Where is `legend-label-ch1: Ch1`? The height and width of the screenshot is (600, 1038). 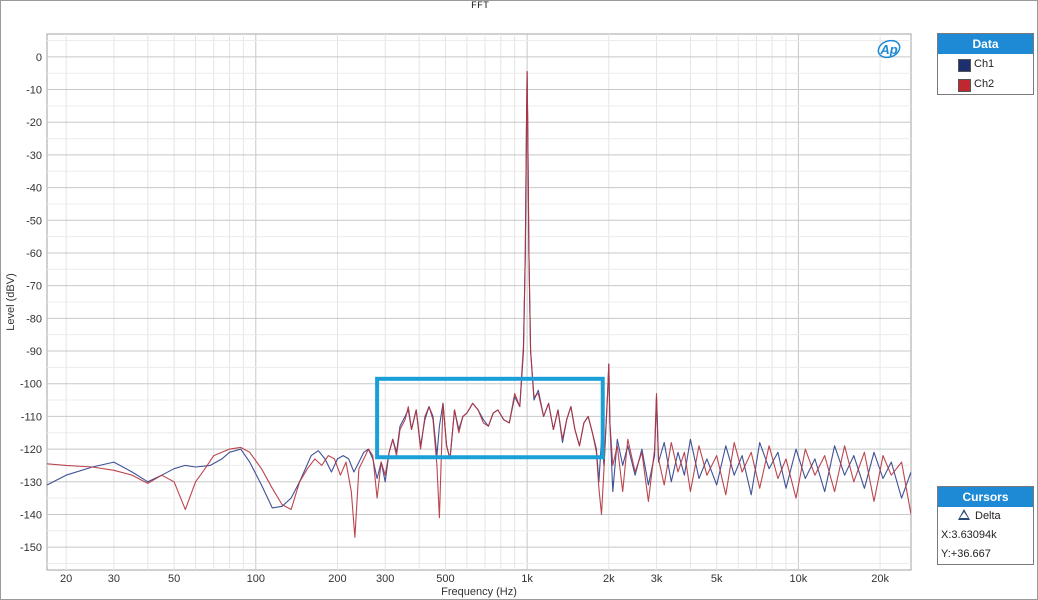 legend-label-ch1: Ch1 is located at coordinates (984, 64).